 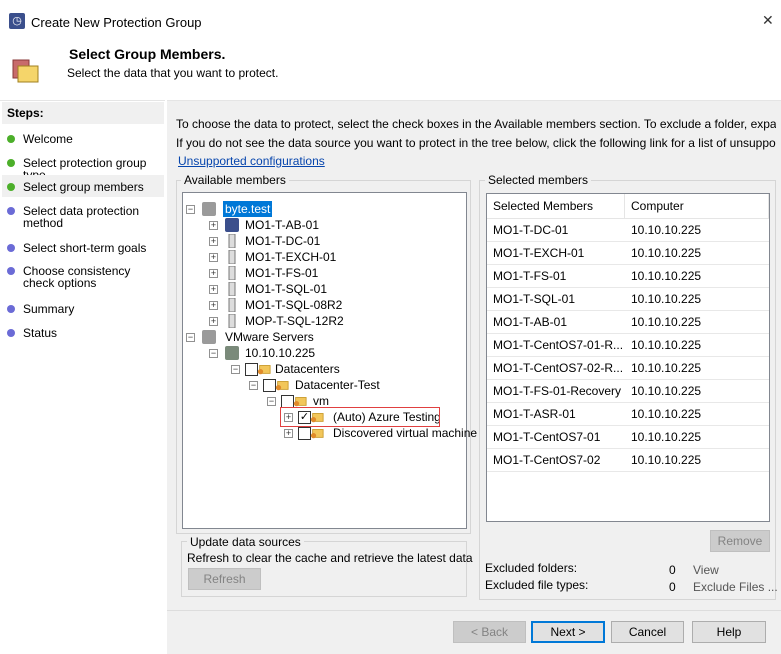 I want to click on member-name: MO1-T-CentOS7-02, so click(x=547, y=460).